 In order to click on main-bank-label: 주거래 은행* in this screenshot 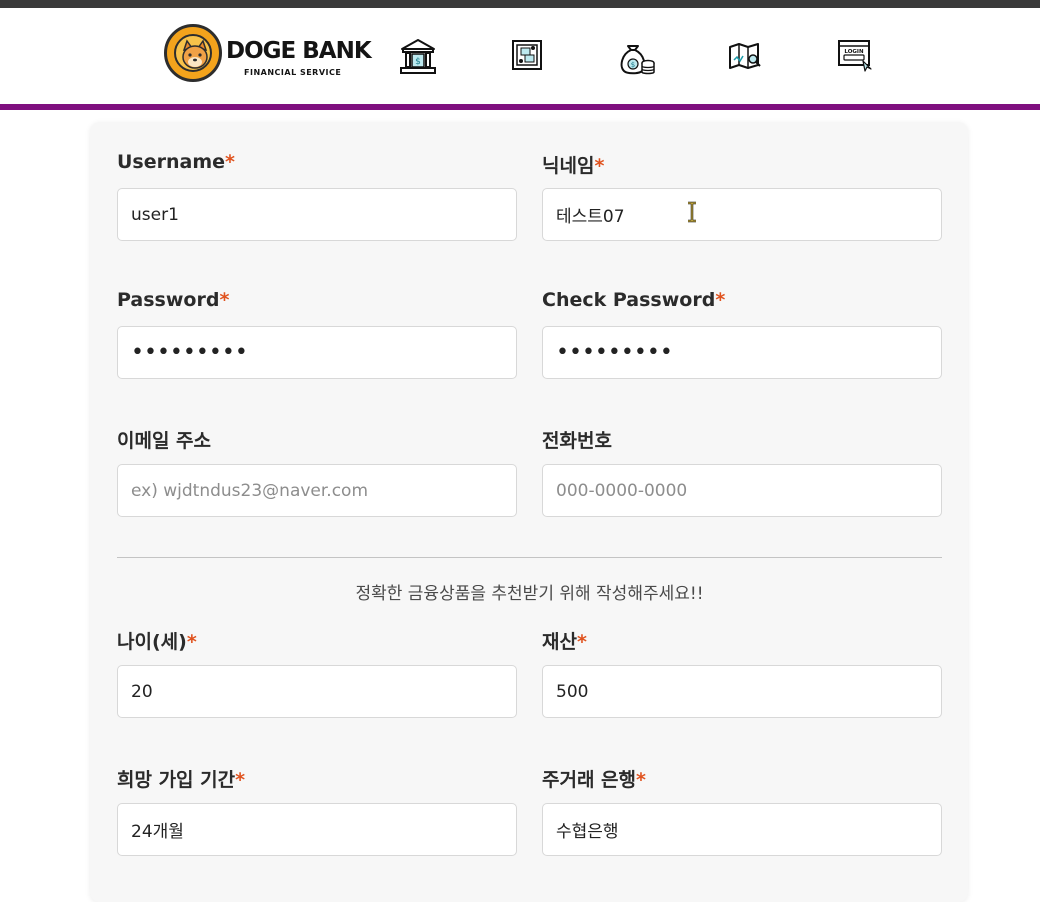, I will do `click(594, 780)`.